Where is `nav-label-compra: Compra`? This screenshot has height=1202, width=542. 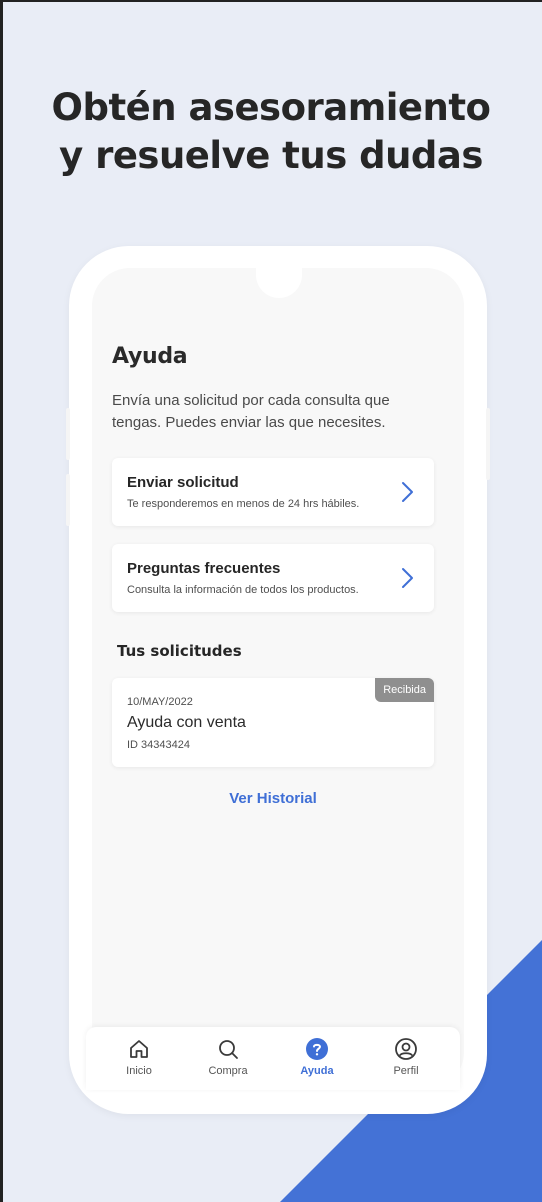 nav-label-compra: Compra is located at coordinates (228, 1071).